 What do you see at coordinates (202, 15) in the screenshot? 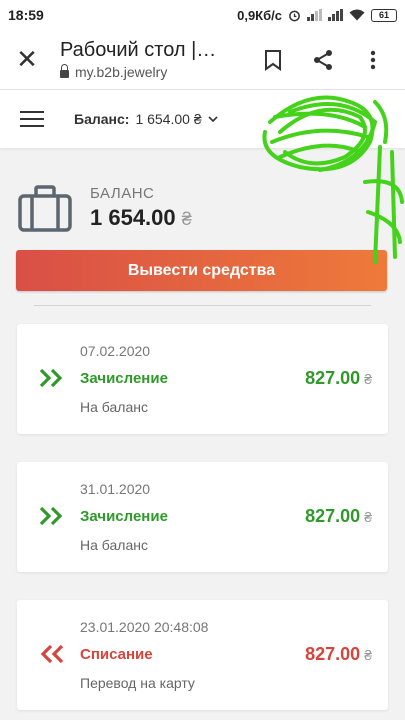
I see `status-bar: 18:59 0,9Кб/с 61` at bounding box center [202, 15].